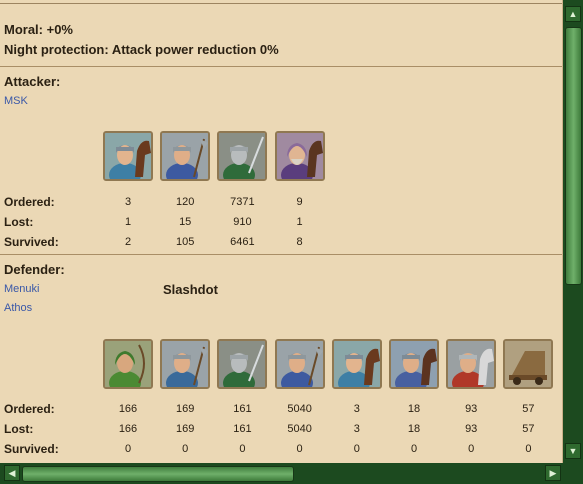 The width and height of the screenshot is (583, 484). I want to click on attacker-survived-label: Survived:, so click(31, 242).